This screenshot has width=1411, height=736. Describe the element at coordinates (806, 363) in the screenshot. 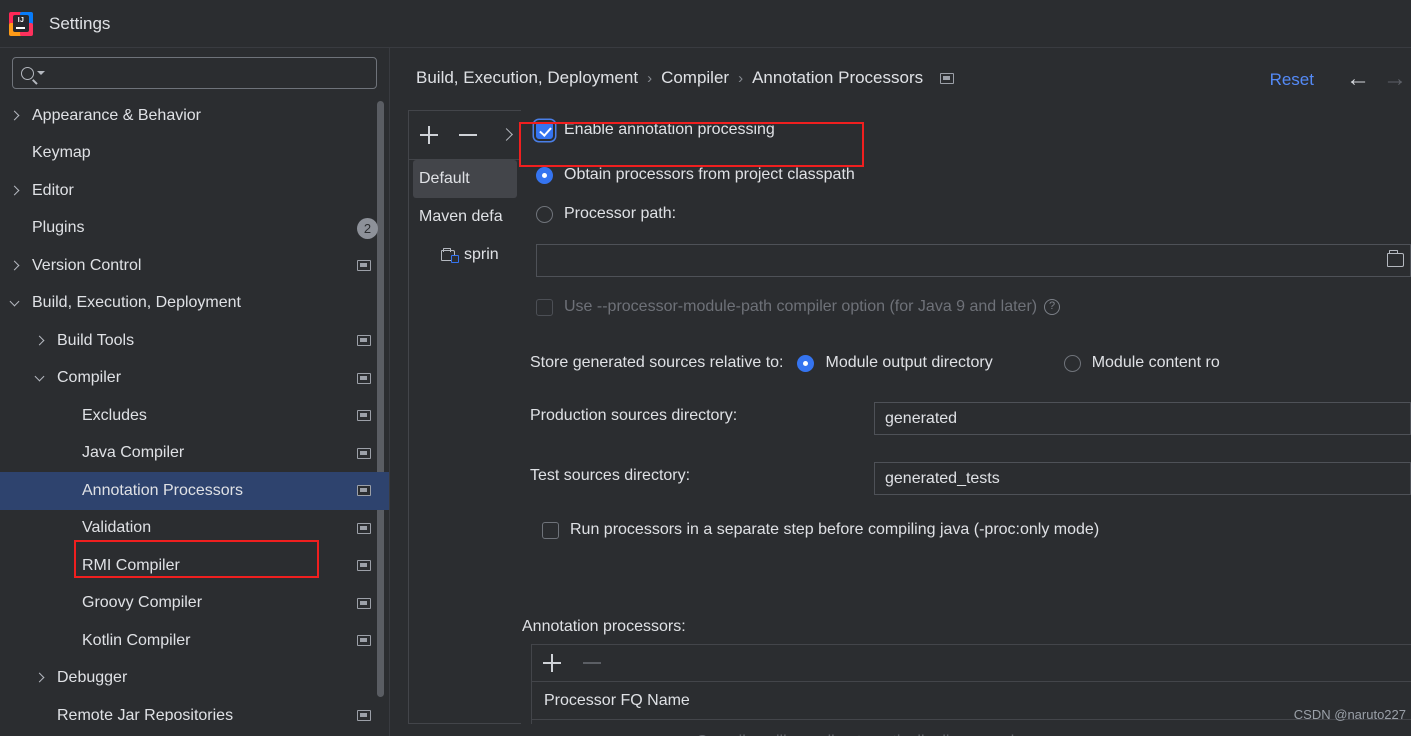

I see `module-output-directory-radio` at that location.